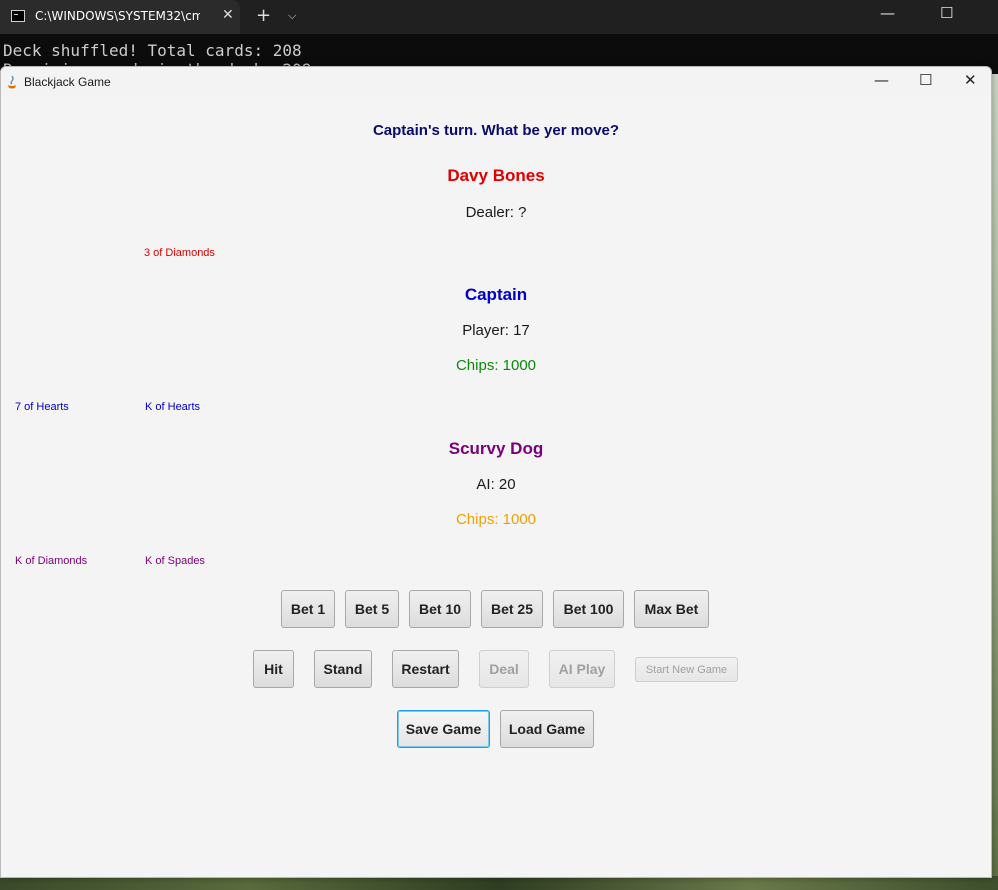 The image size is (998, 890). I want to click on bet-5-button: Bet 5, so click(372, 609).